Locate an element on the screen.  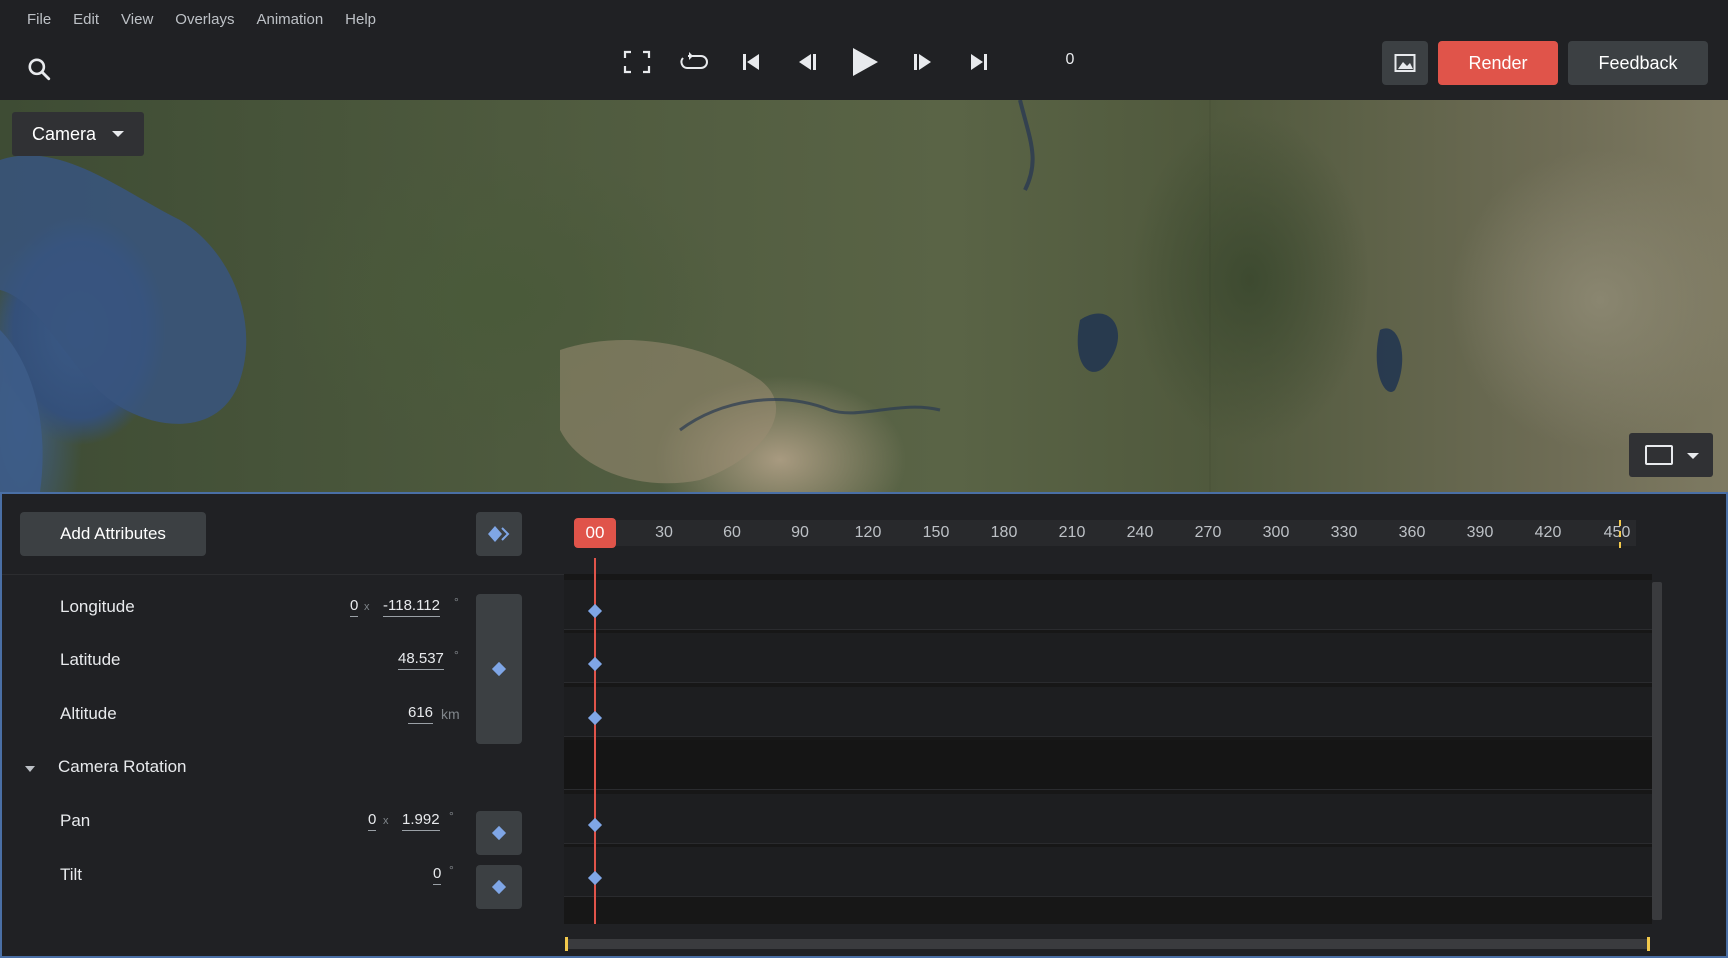
track-pan is located at coordinates (1108, 819).